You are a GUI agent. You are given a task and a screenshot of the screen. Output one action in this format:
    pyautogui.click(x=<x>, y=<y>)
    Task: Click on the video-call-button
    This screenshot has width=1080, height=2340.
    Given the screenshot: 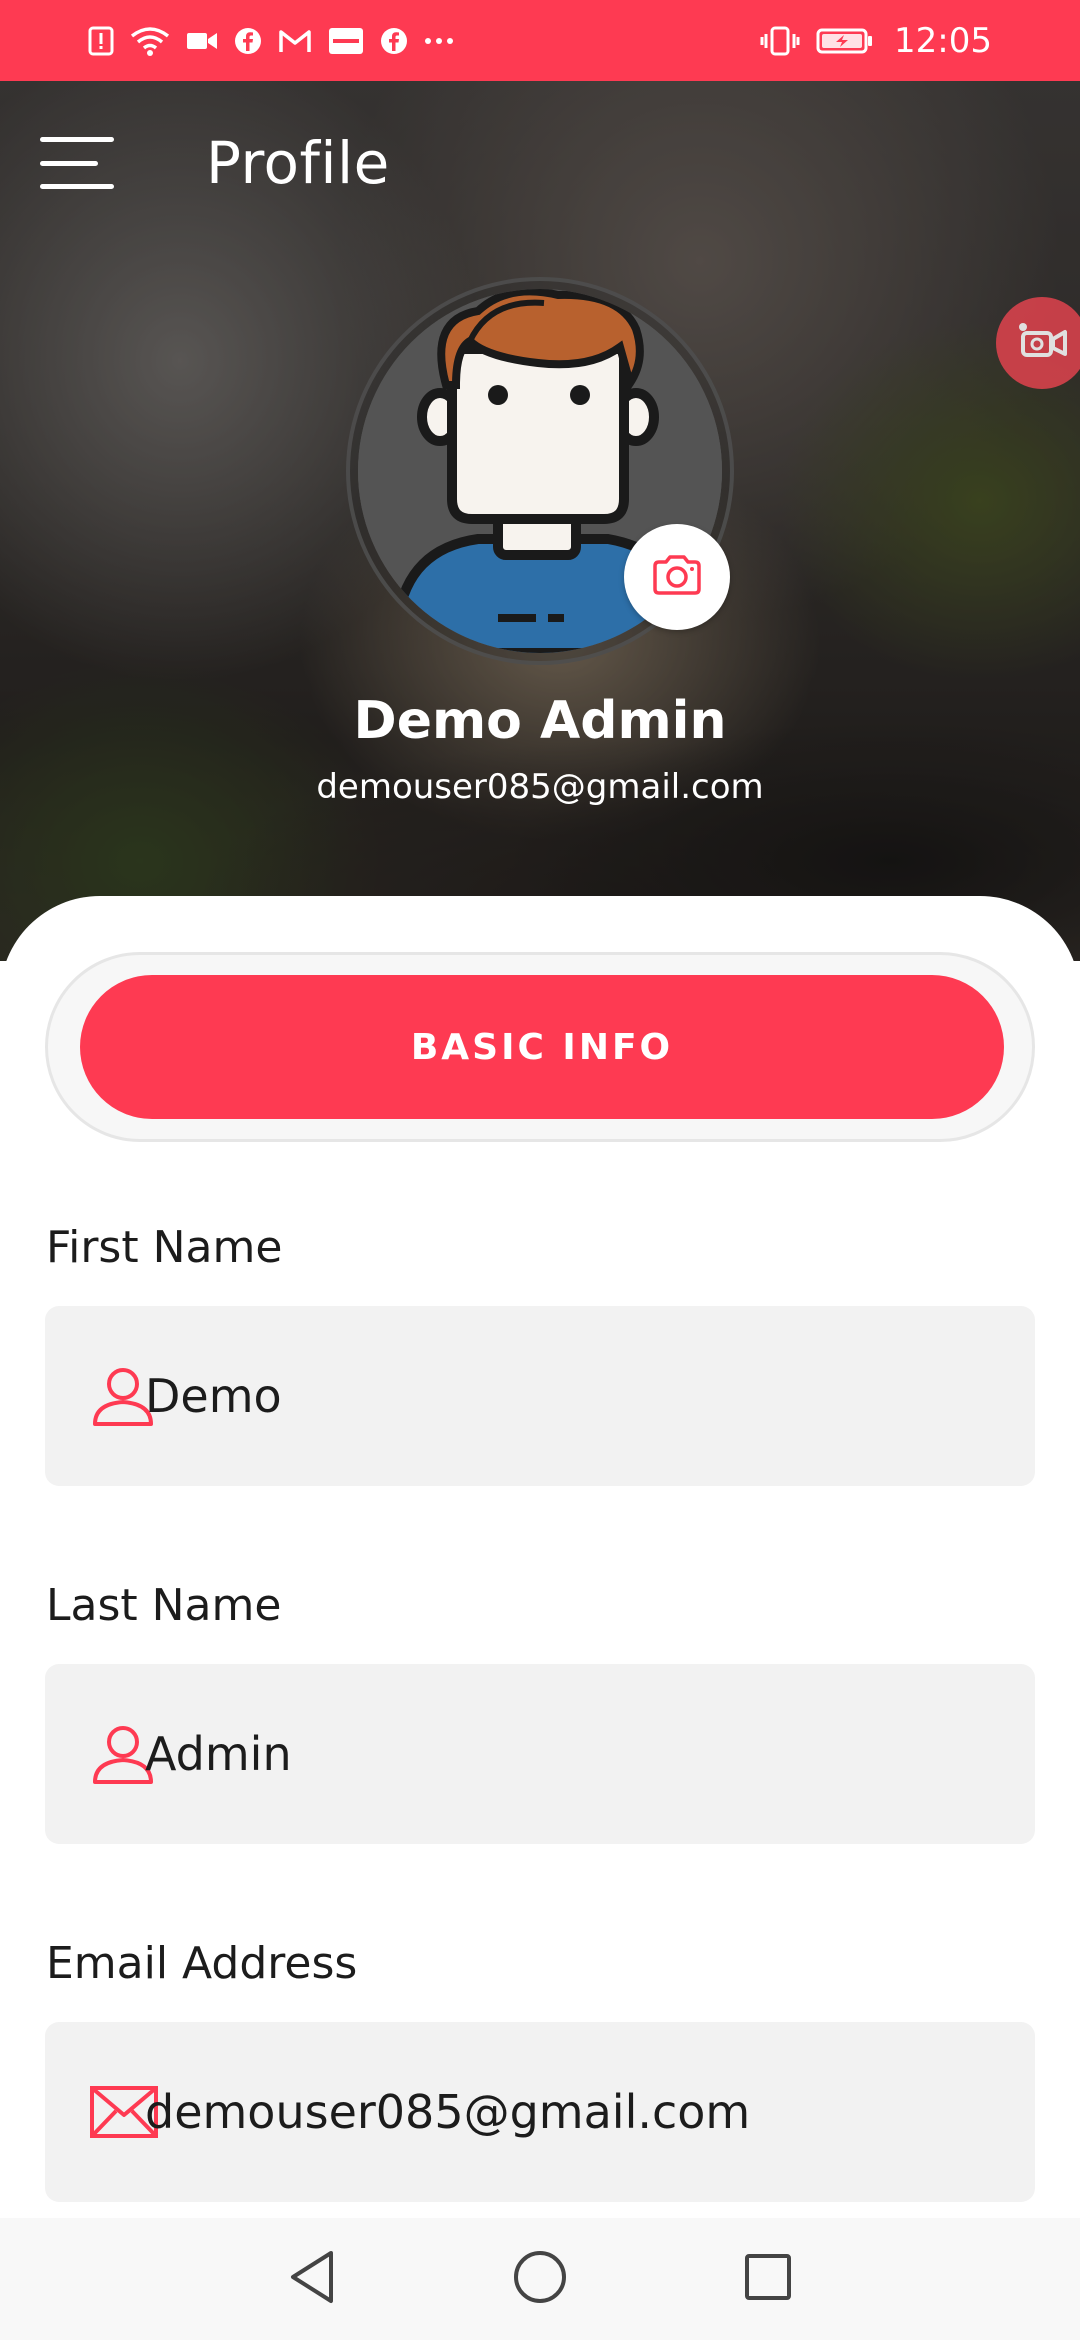 What is the action you would take?
    pyautogui.click(x=1038, y=343)
    